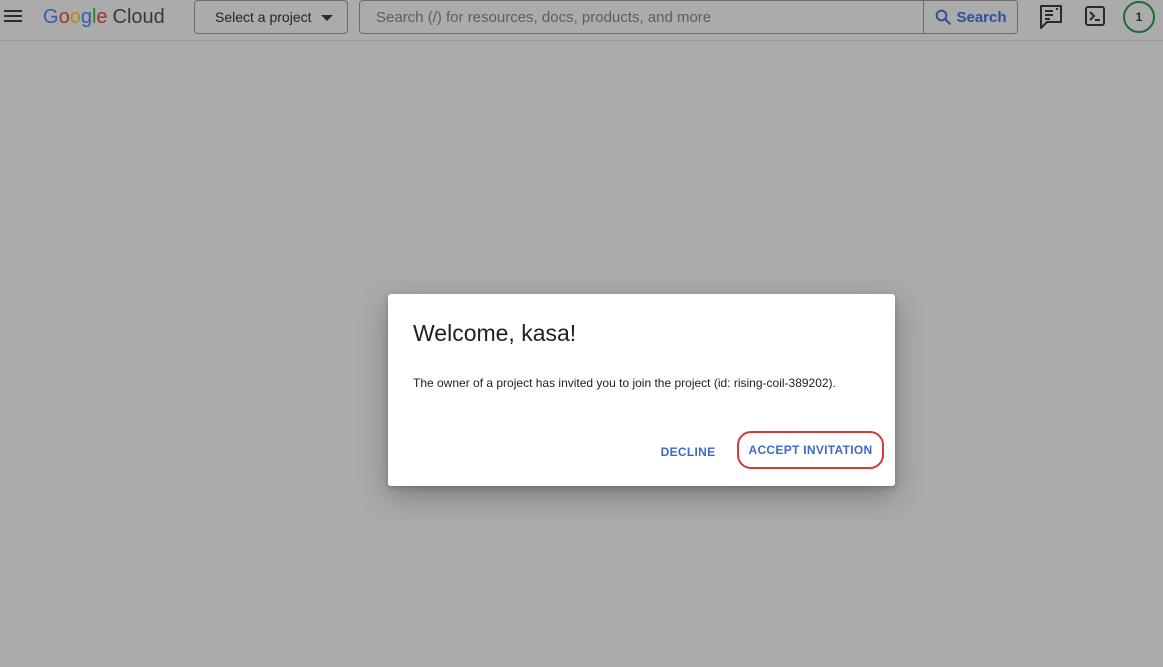  Describe the element at coordinates (263, 17) in the screenshot. I see `project-selector-label: Select a project` at that location.